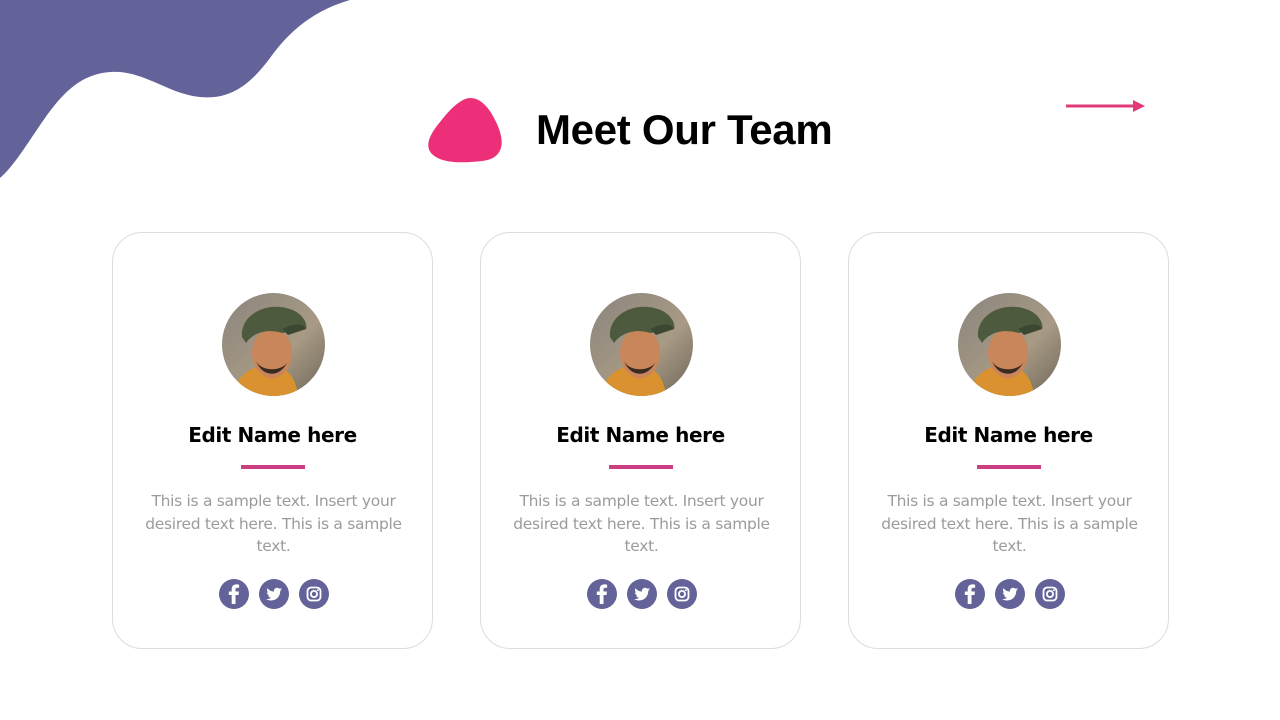 The height and width of the screenshot is (720, 1280). What do you see at coordinates (1106, 106) in the screenshot?
I see `arrow-right-icon` at bounding box center [1106, 106].